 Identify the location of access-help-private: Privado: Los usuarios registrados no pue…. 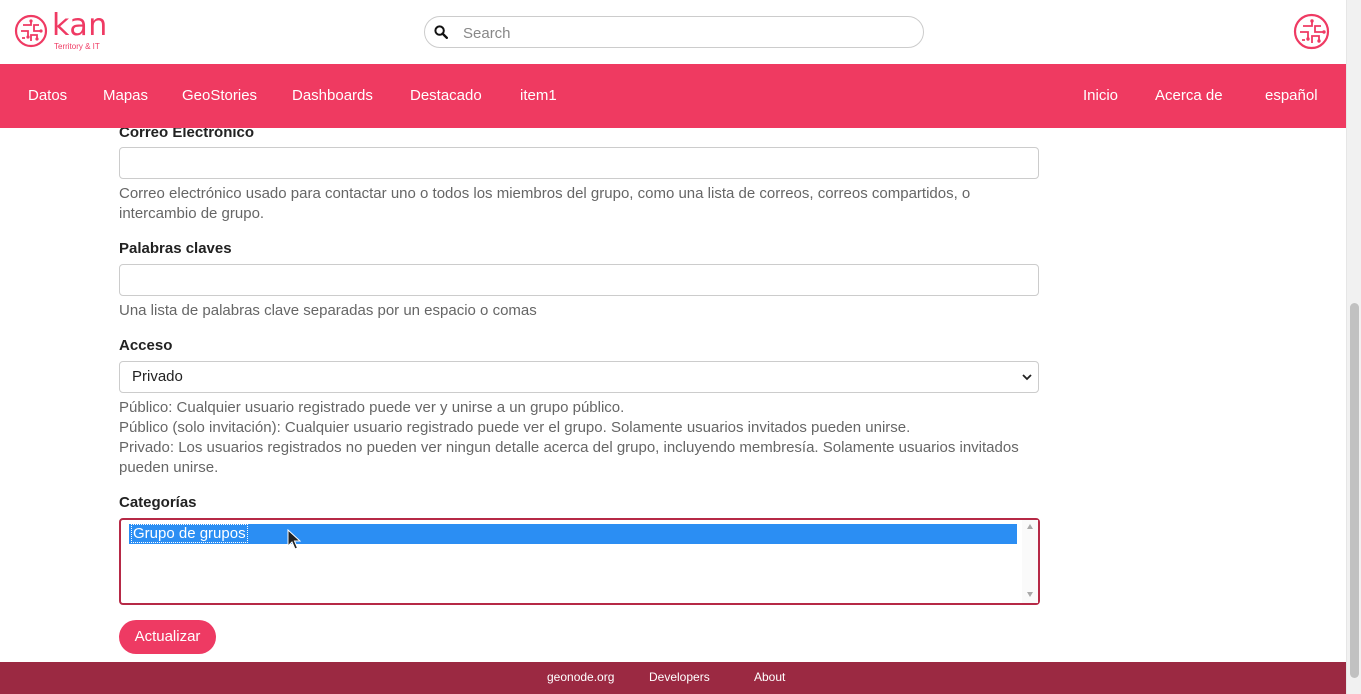
(569, 457).